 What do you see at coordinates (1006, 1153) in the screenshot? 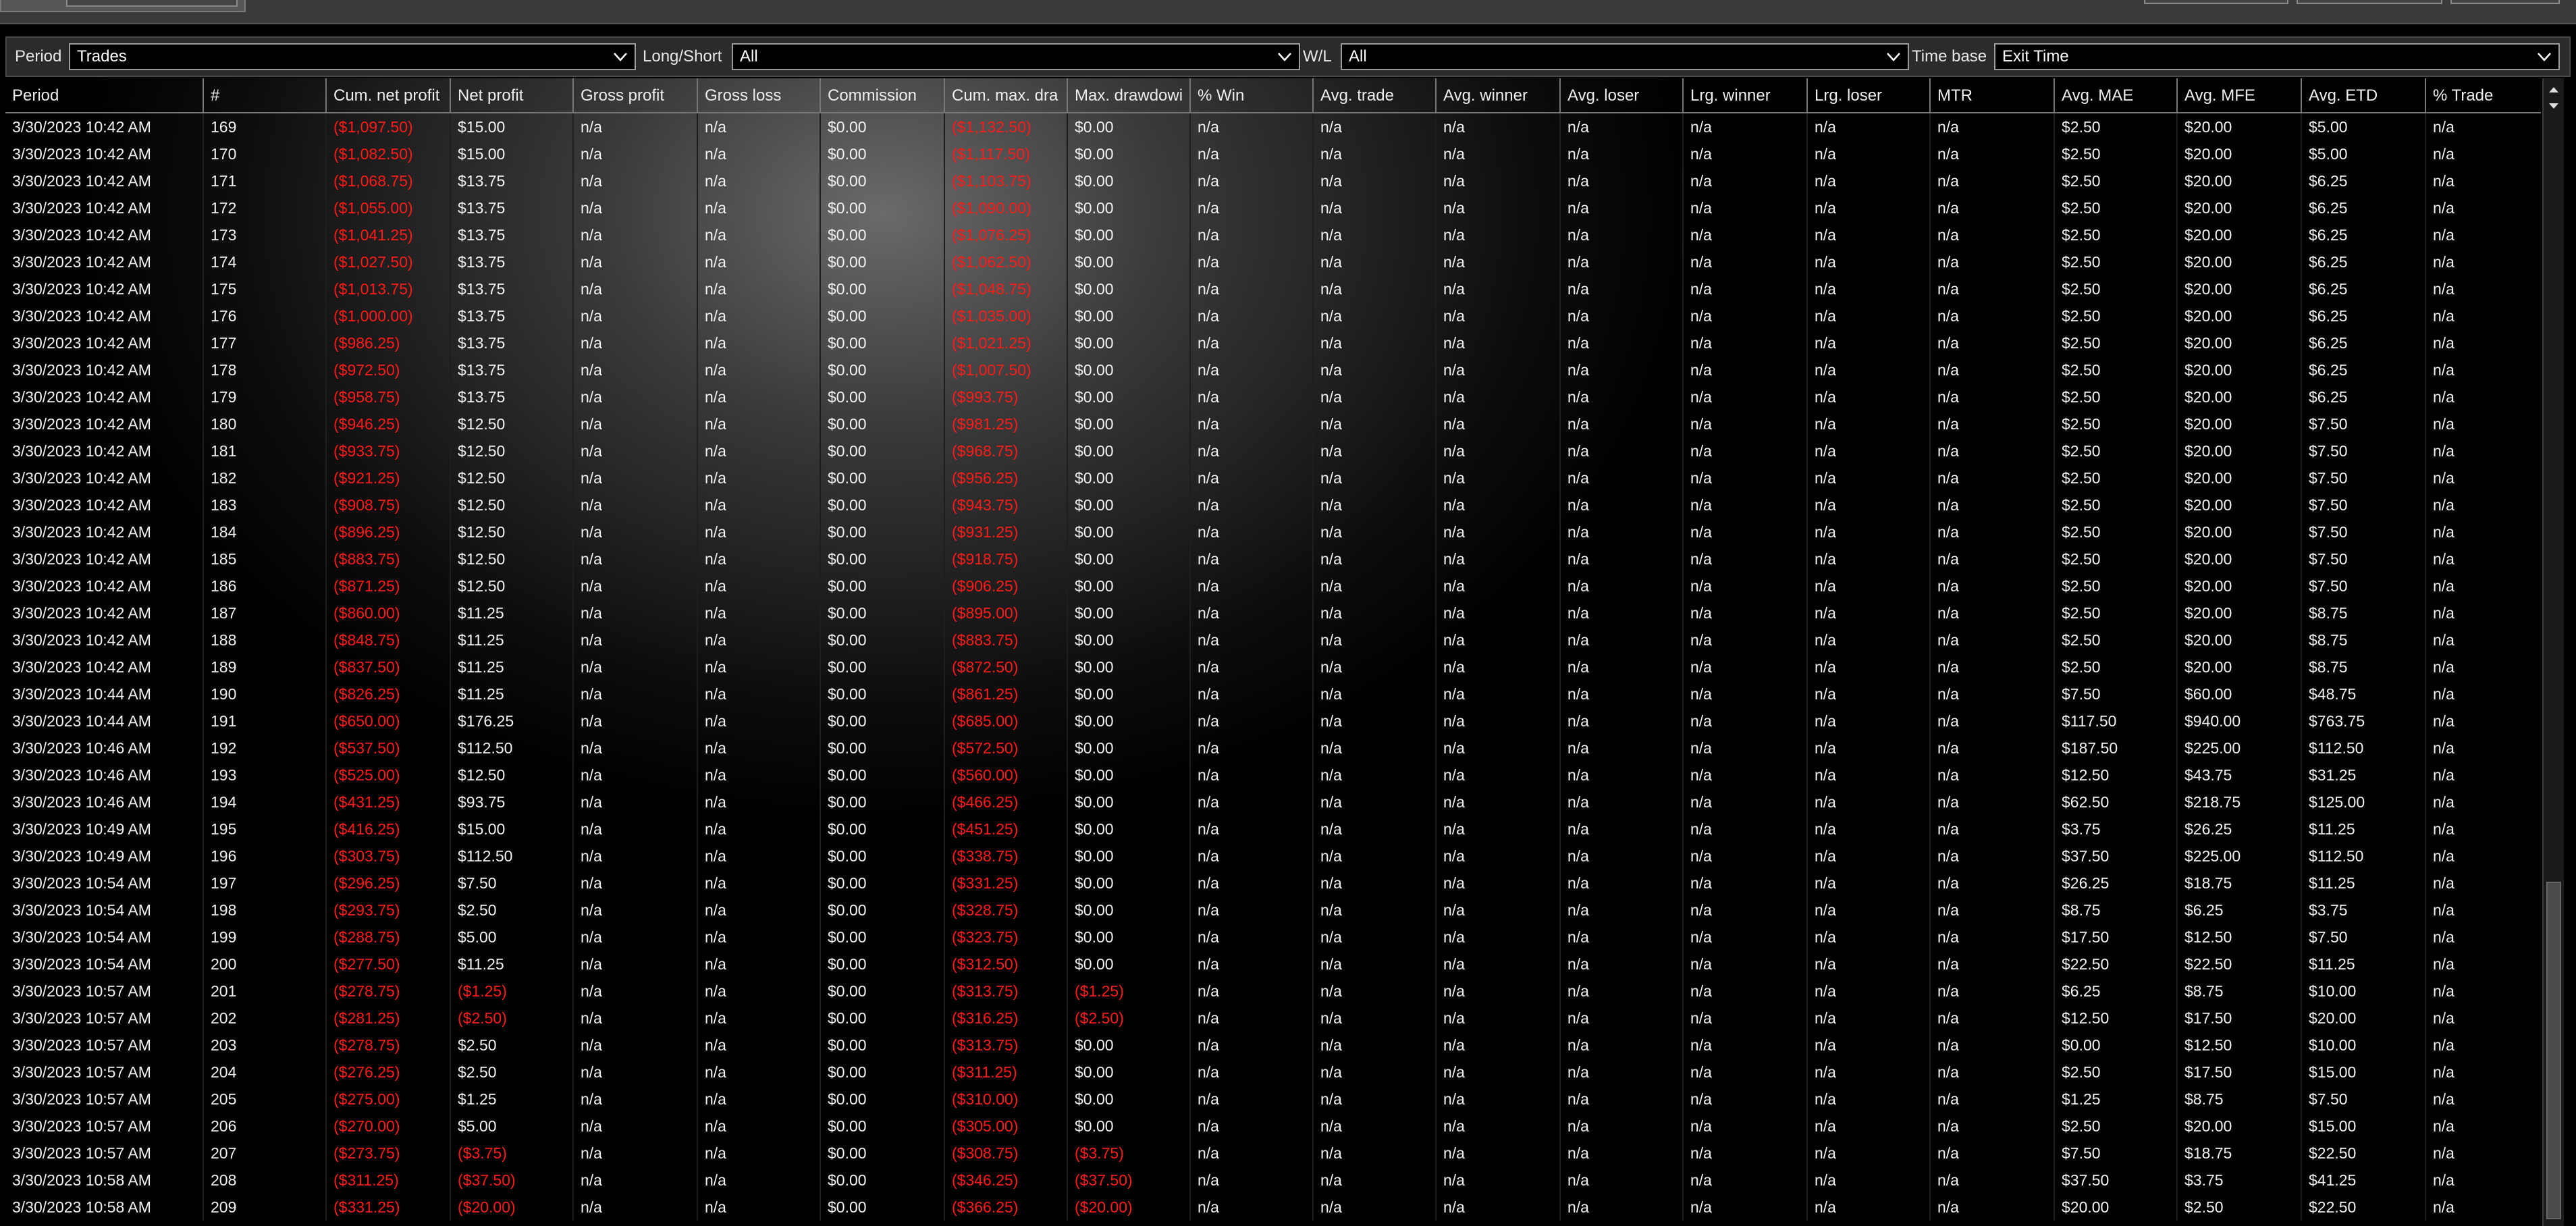
I see `table-cell: ($308.75)` at bounding box center [1006, 1153].